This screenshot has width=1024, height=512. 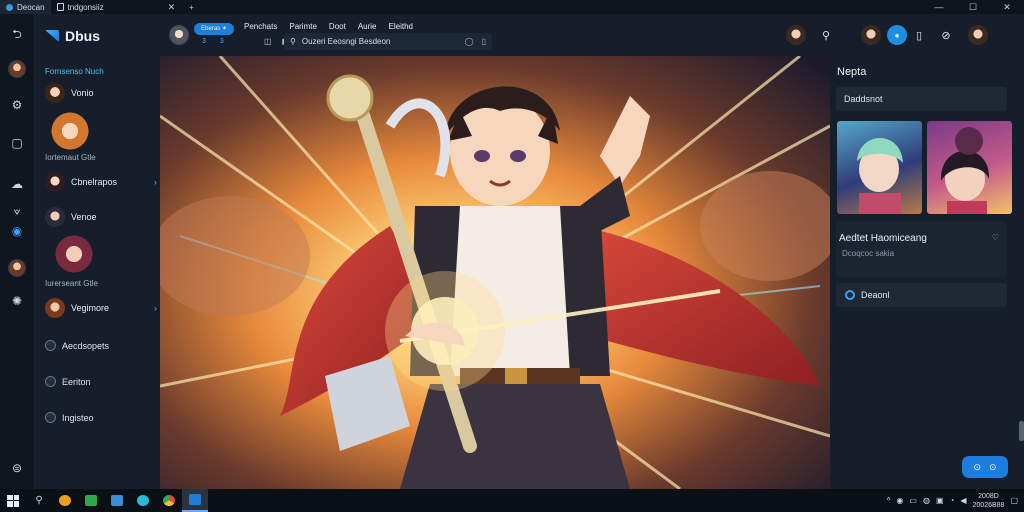 What do you see at coordinates (169, 500) in the screenshot?
I see `chrome-icon` at bounding box center [169, 500].